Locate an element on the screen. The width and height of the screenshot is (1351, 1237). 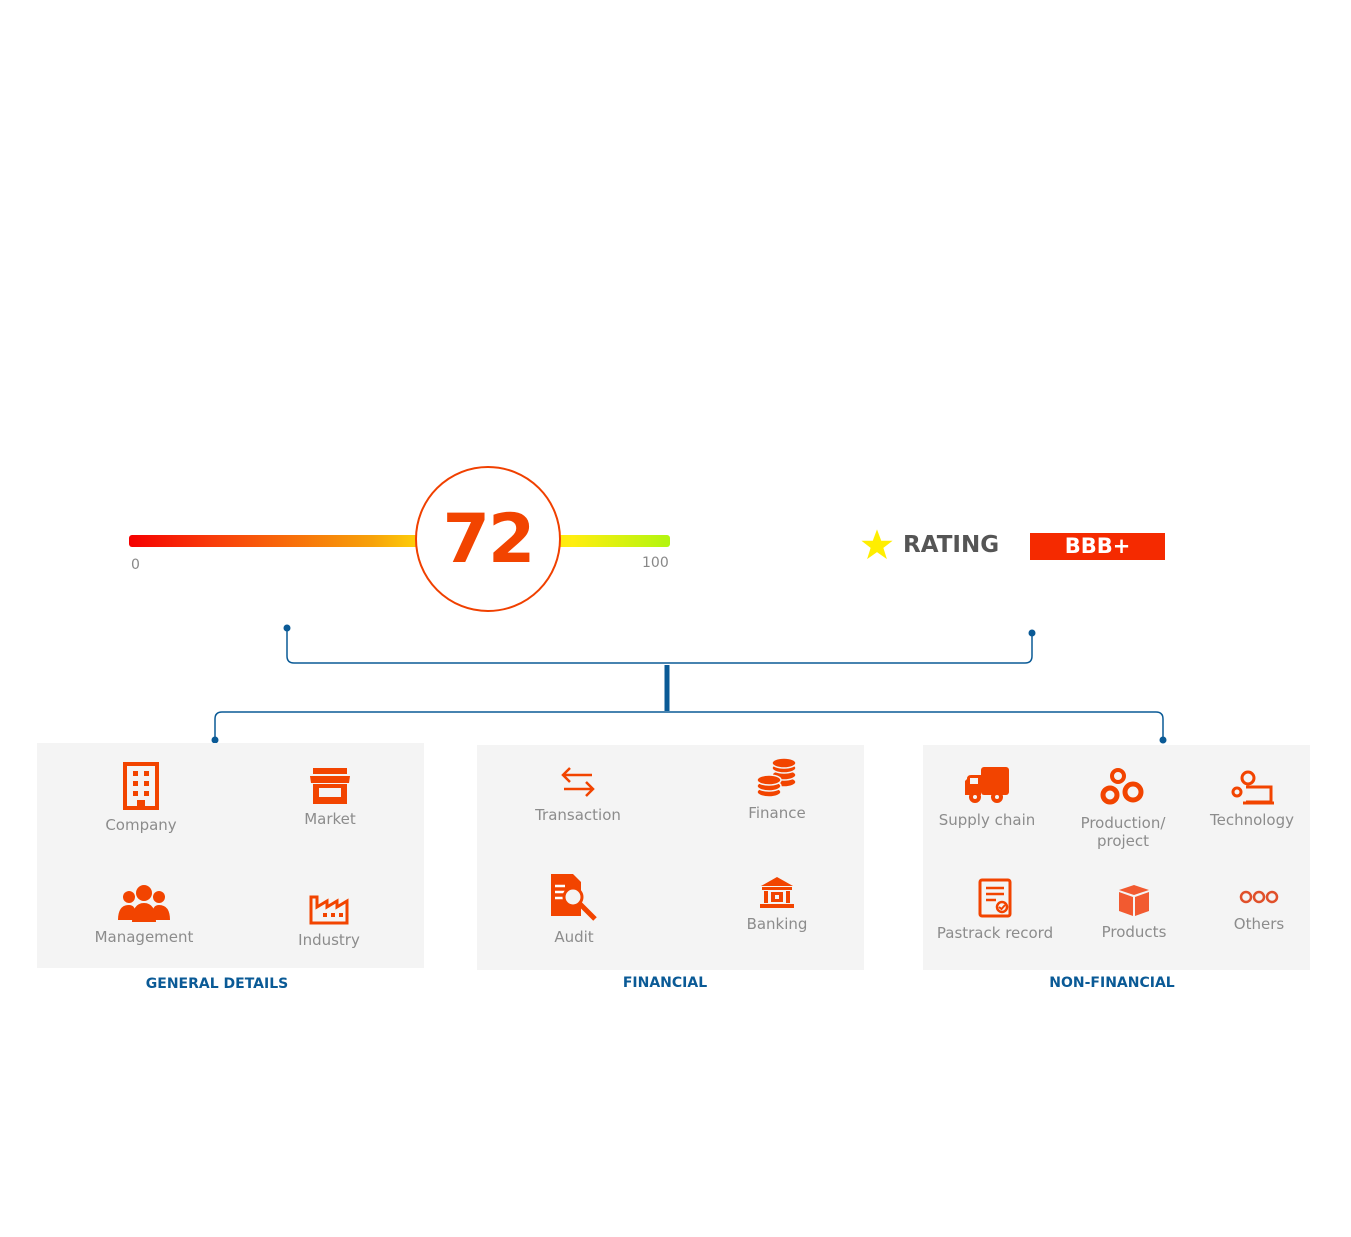
item-banking: Banking is located at coordinates (777, 905).